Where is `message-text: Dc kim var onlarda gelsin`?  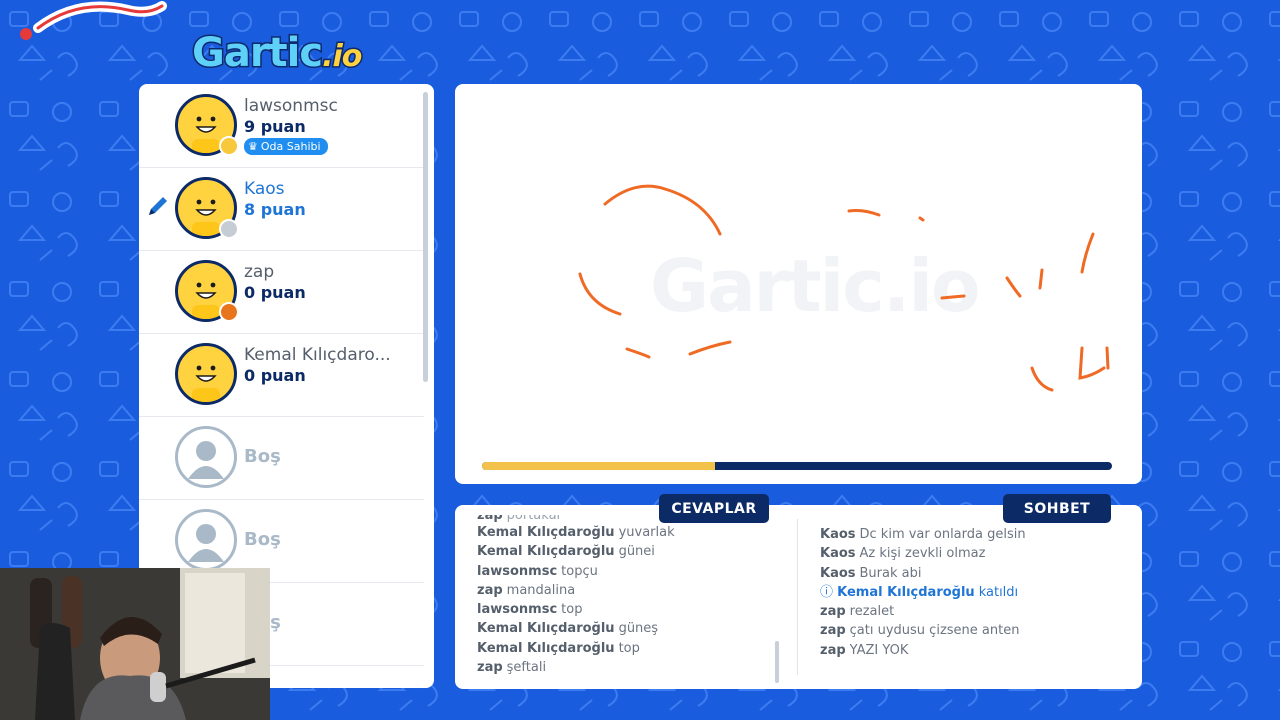 message-text: Dc kim var onlarda gelsin is located at coordinates (942, 534).